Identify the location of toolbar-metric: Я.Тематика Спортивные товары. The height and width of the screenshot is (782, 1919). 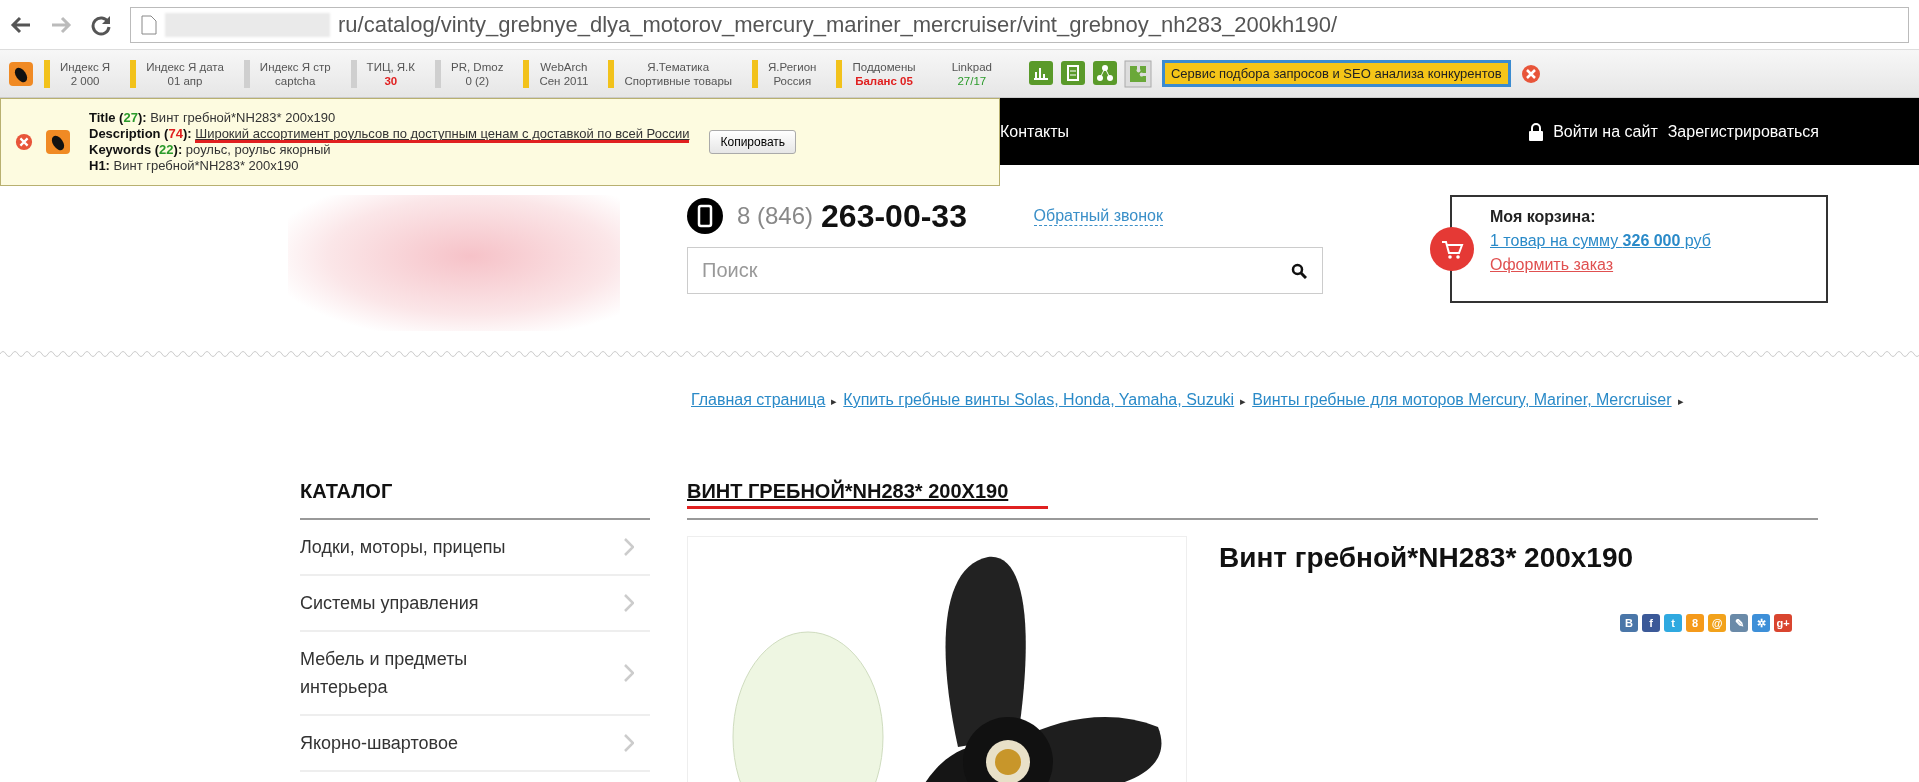
(675, 73).